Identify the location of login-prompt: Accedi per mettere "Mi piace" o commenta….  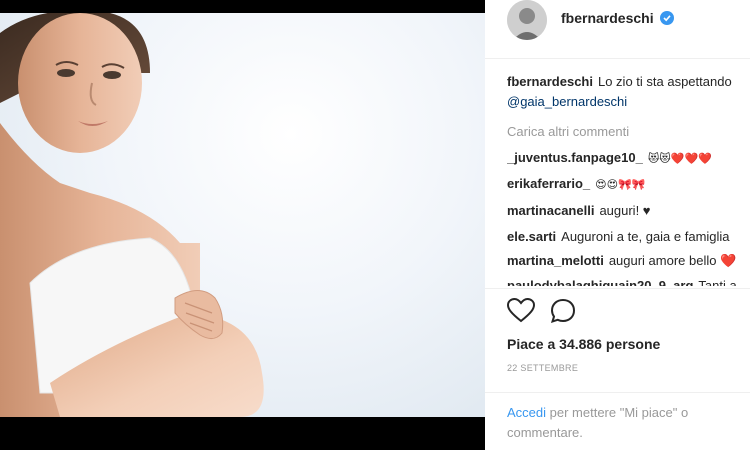
(622, 423).